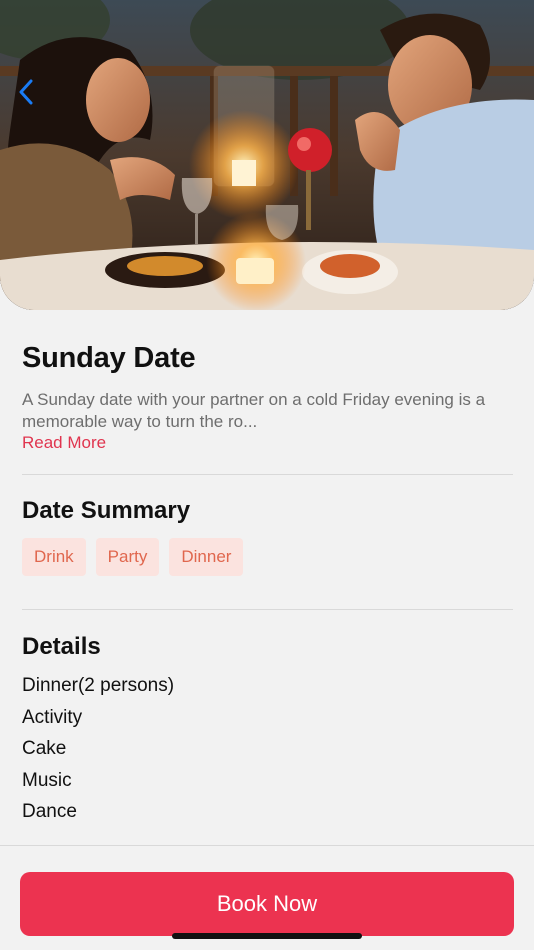  I want to click on tag-party: Party, so click(127, 557).